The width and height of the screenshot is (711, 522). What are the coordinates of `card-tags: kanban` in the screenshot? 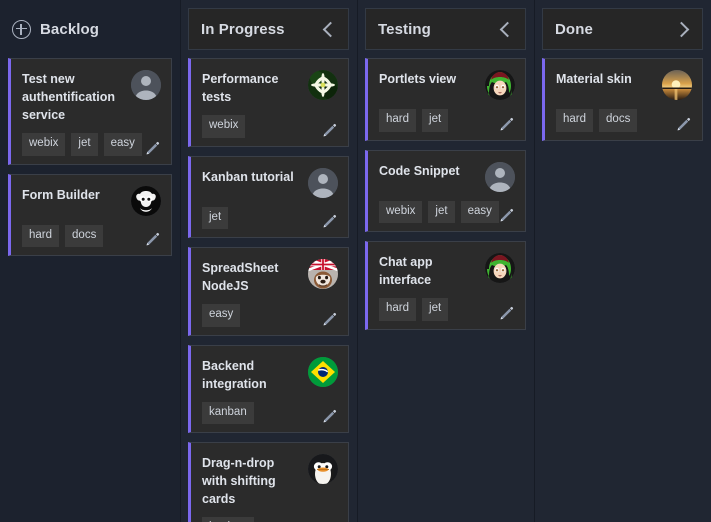 It's located at (258, 519).